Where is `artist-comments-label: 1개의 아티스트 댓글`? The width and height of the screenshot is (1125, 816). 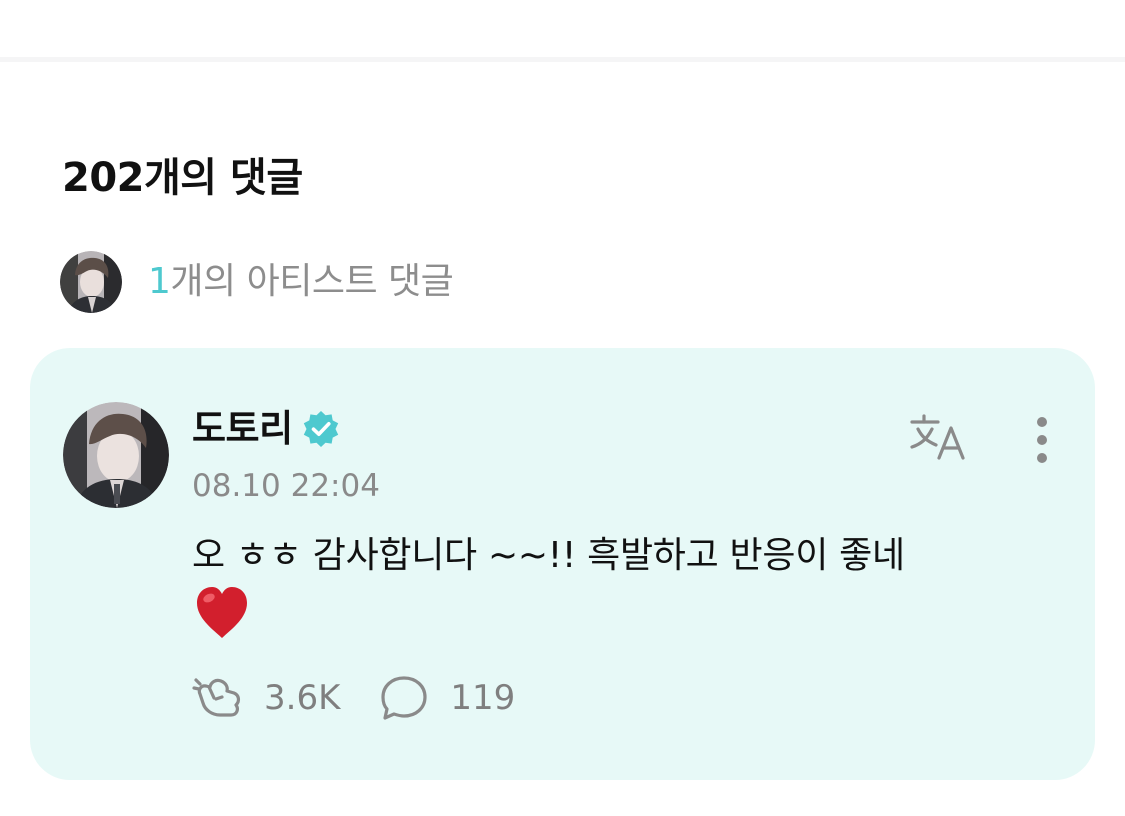 artist-comments-label: 1개의 아티스트 댓글 is located at coordinates (301, 282).